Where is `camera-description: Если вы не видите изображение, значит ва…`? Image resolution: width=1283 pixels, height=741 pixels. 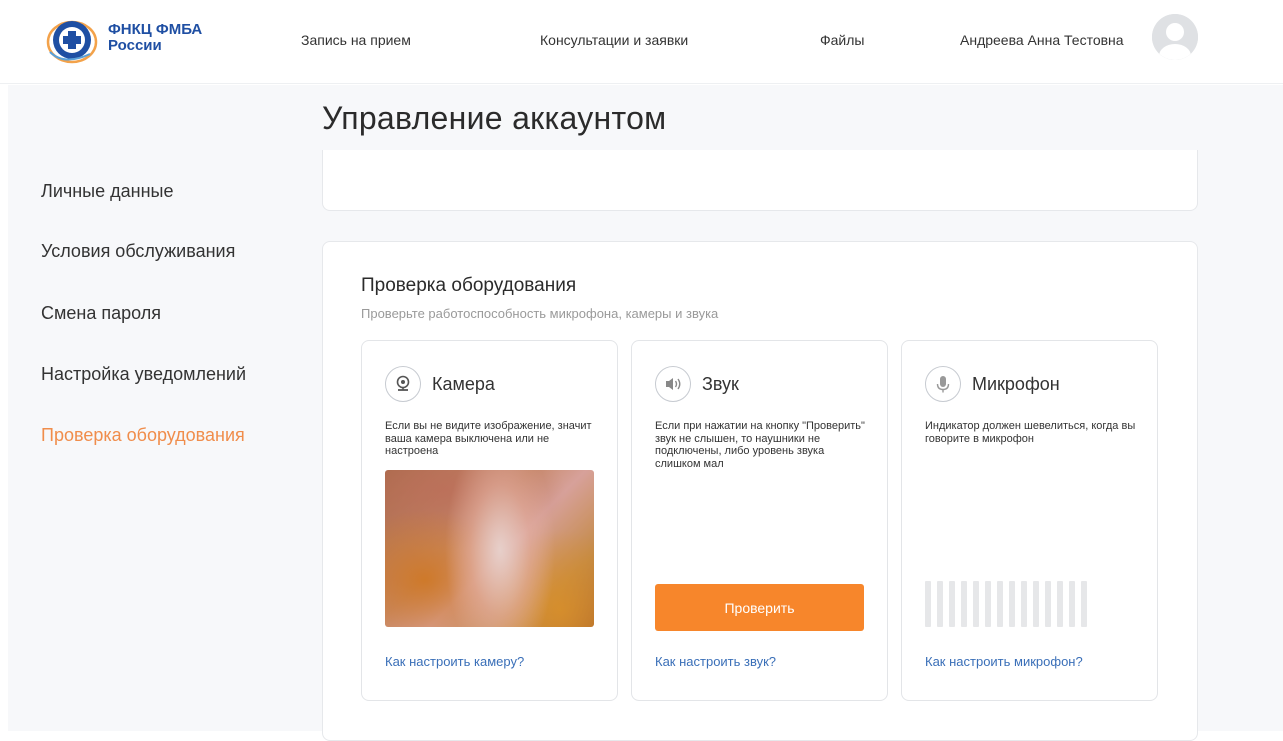
camera-description: Если вы не видите изображение, значит ва… is located at coordinates (488, 438).